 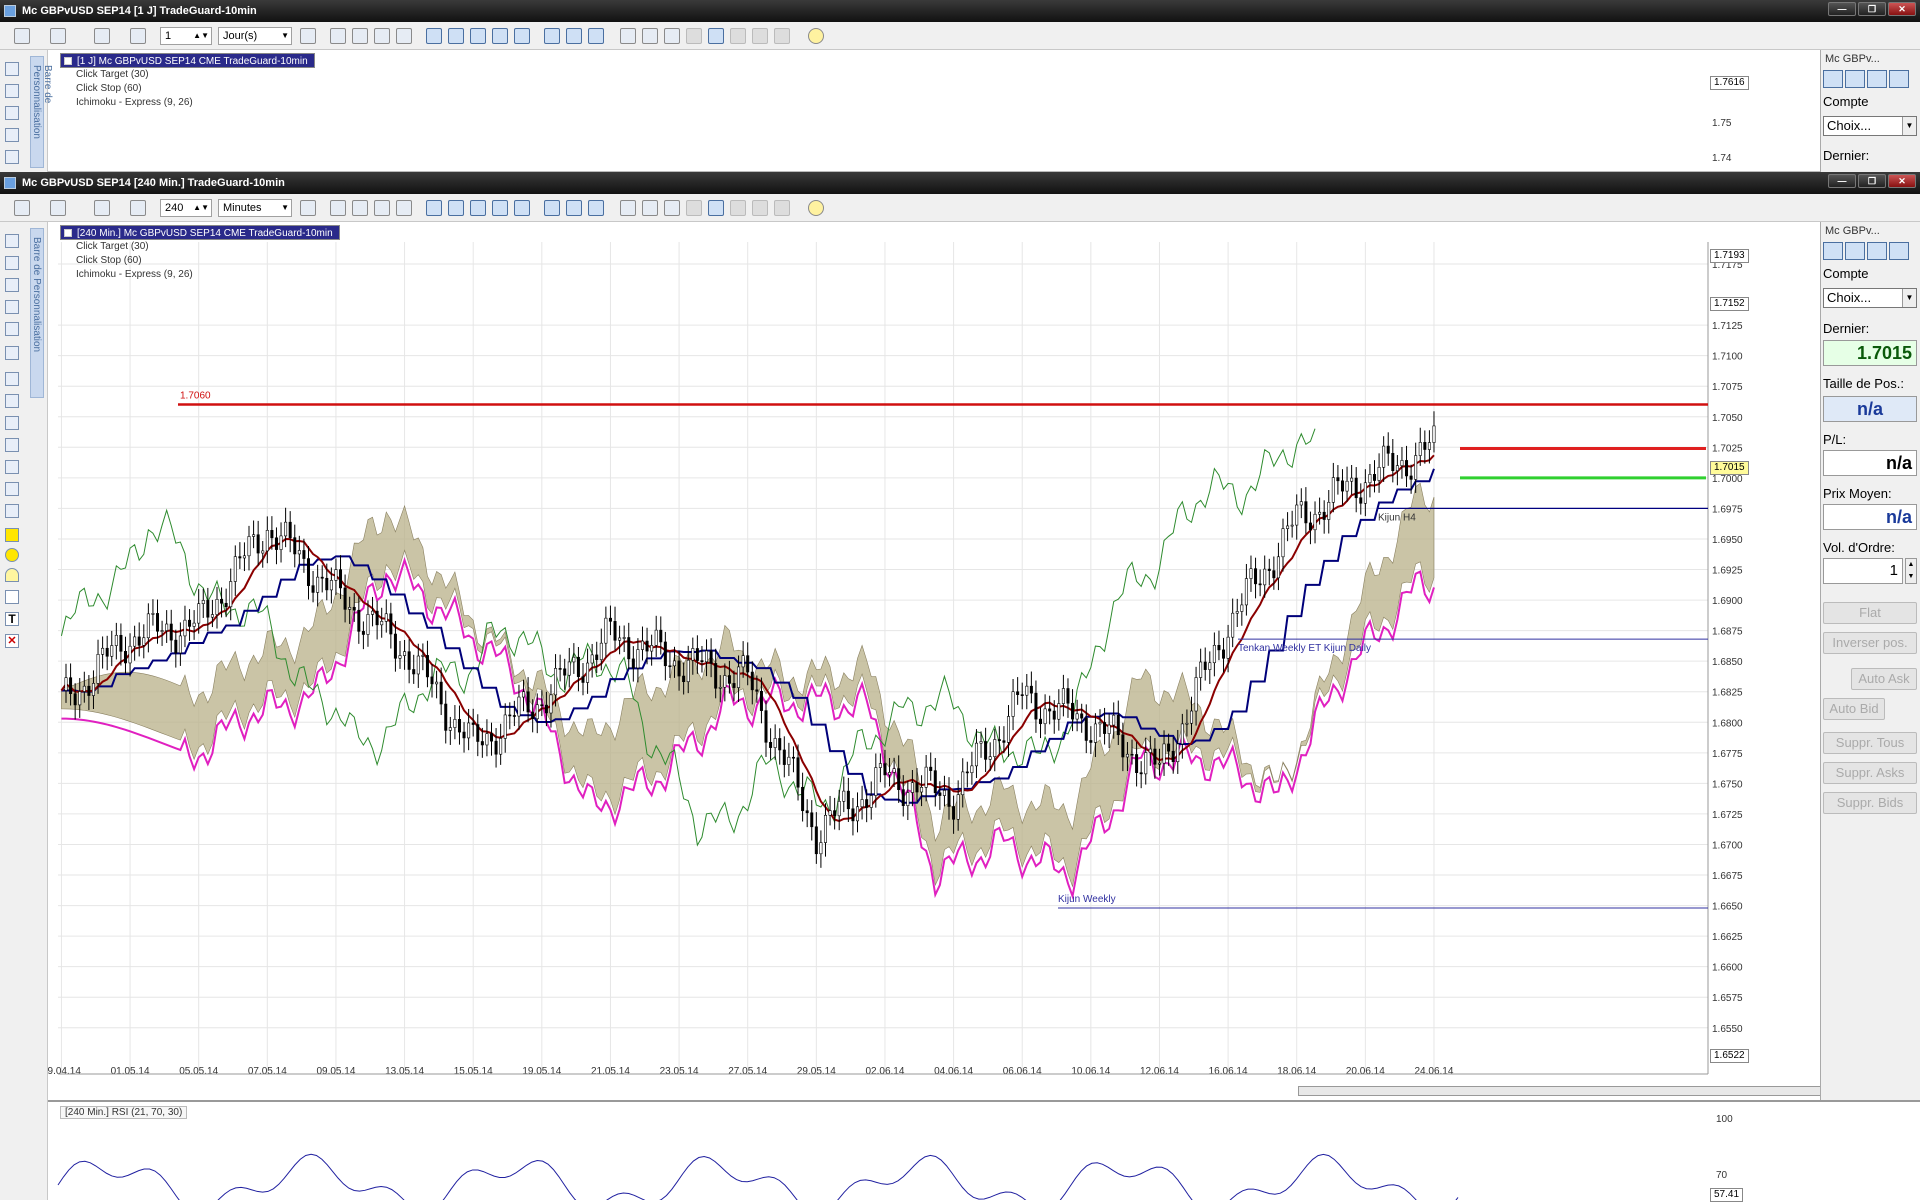 What do you see at coordinates (500, 36) in the screenshot?
I see `y-axis-icon` at bounding box center [500, 36].